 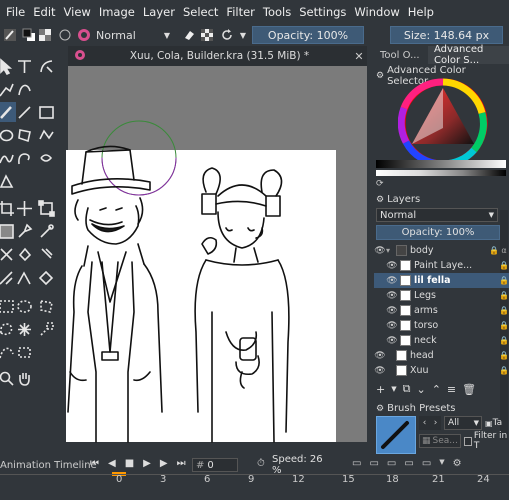 What do you see at coordinates (24, 208) in the screenshot?
I see `move-layer-tool-icon` at bounding box center [24, 208].